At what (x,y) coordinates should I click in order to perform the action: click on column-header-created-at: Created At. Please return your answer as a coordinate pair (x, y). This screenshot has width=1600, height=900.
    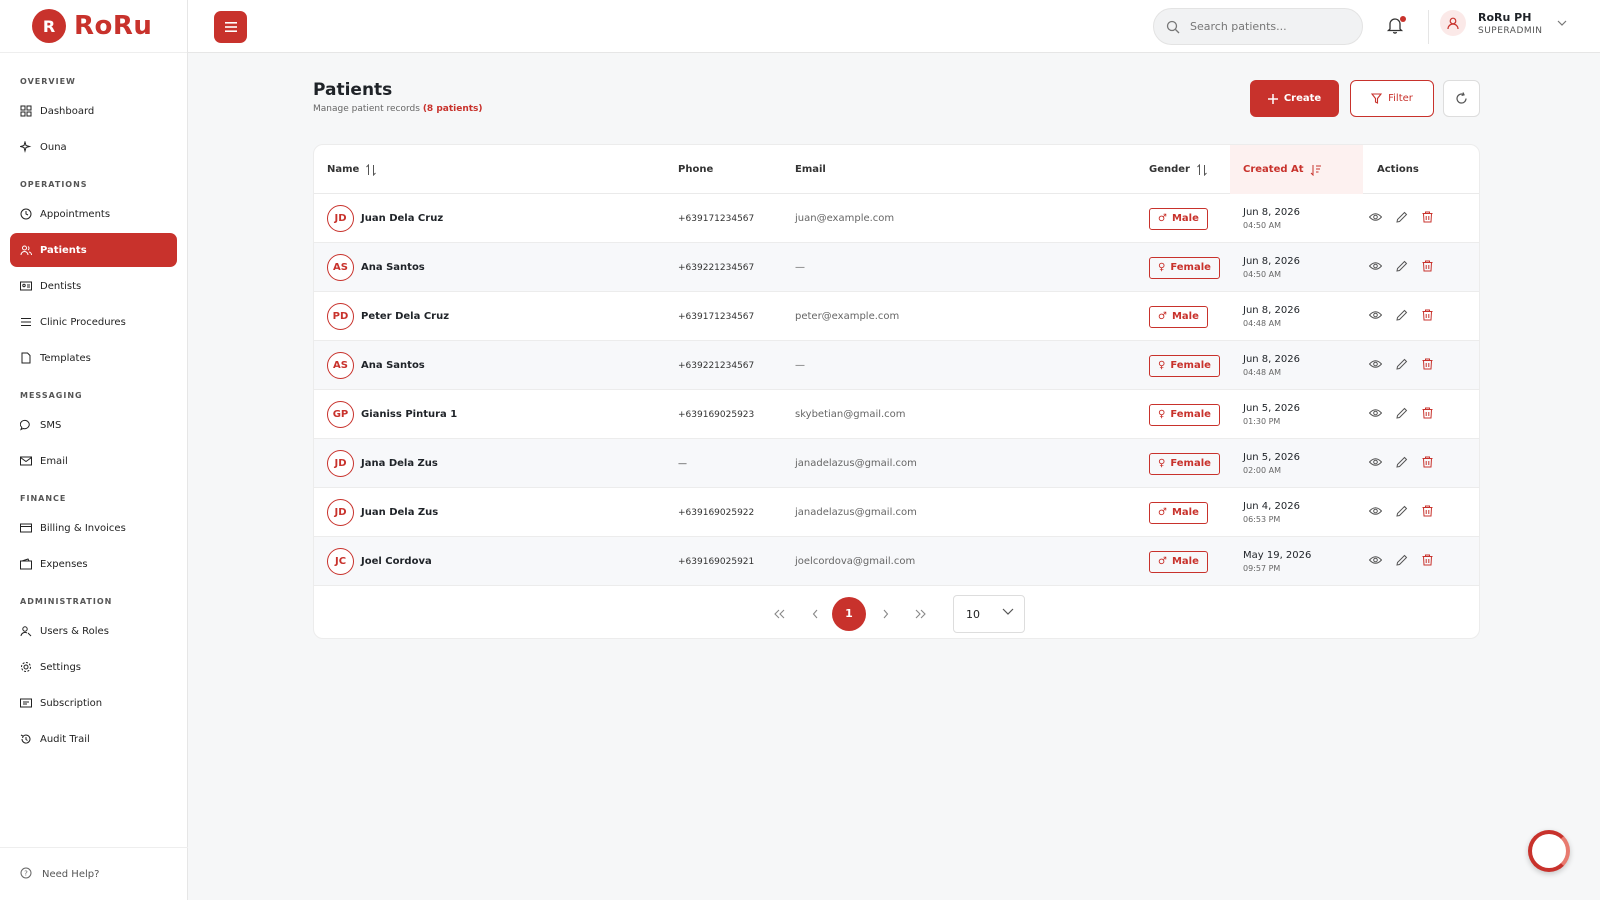
    Looking at the image, I should click on (1296, 169).